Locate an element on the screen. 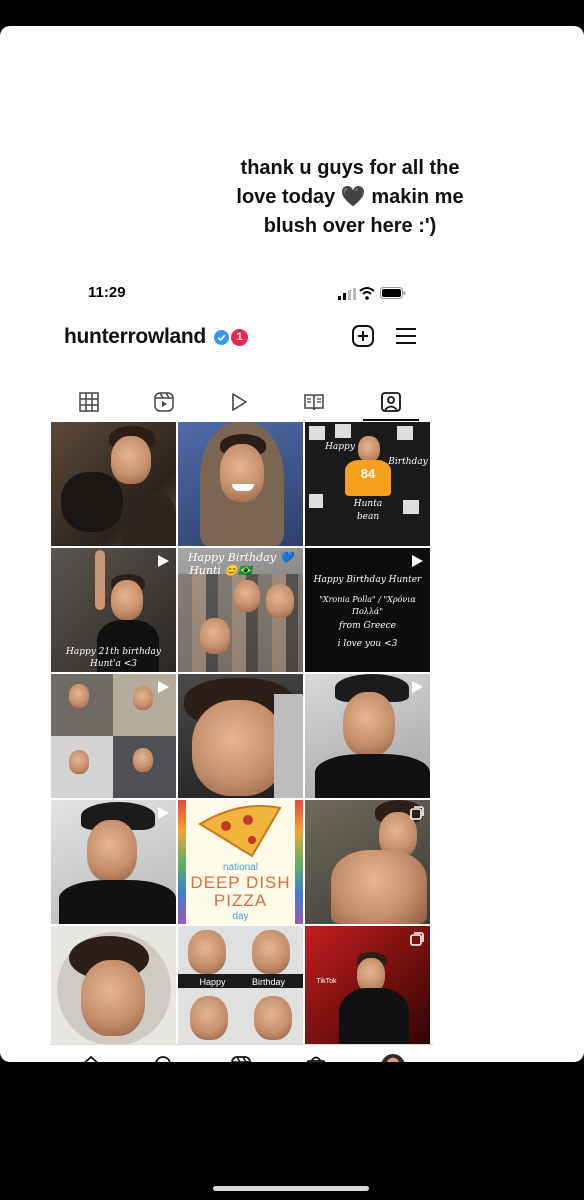 The width and height of the screenshot is (584, 1200). guide-icon is located at coordinates (314, 402).